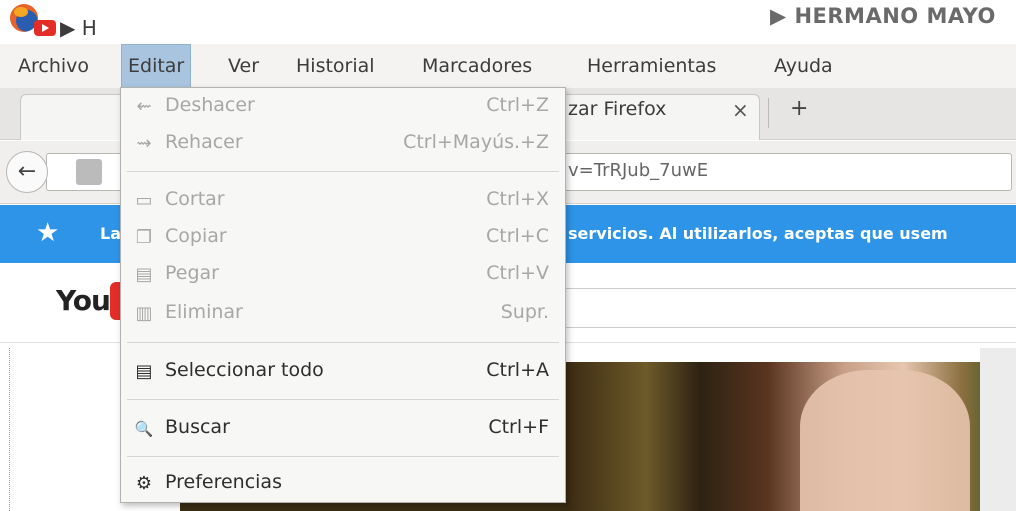  I want to click on page-right-strip, so click(998, 429).